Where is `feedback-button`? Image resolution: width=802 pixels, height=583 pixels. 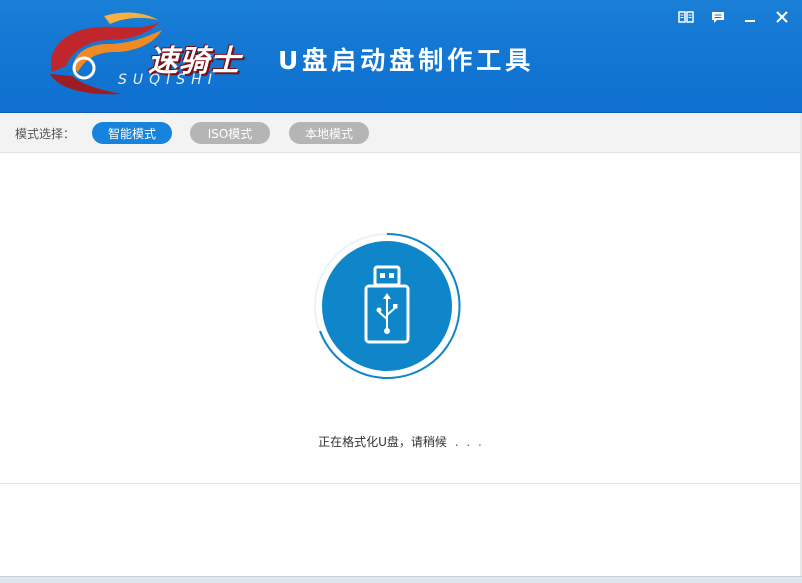
feedback-button is located at coordinates (718, 17).